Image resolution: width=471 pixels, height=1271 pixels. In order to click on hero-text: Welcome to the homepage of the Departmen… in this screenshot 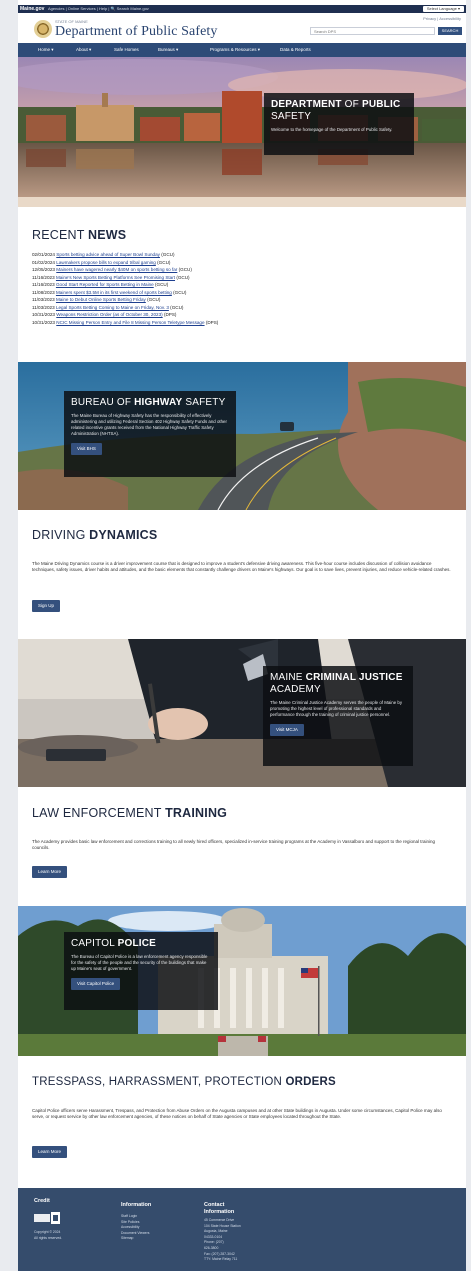, I will do `click(332, 129)`.